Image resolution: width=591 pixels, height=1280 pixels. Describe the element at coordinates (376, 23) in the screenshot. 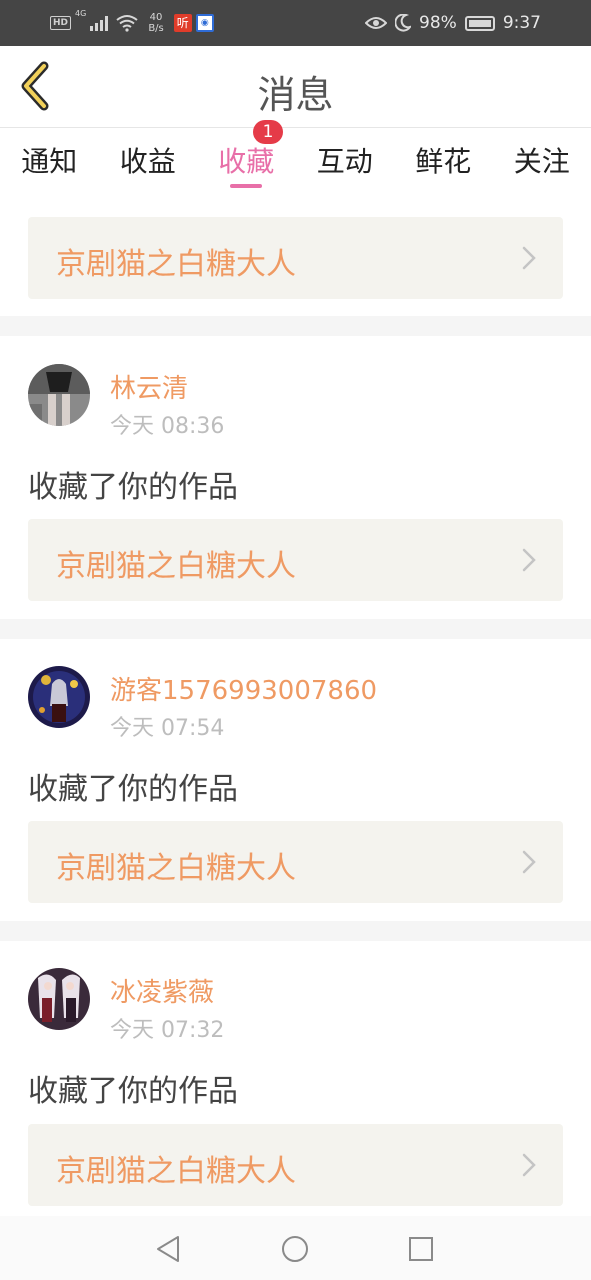

I see `eye-comfort-icon` at that location.